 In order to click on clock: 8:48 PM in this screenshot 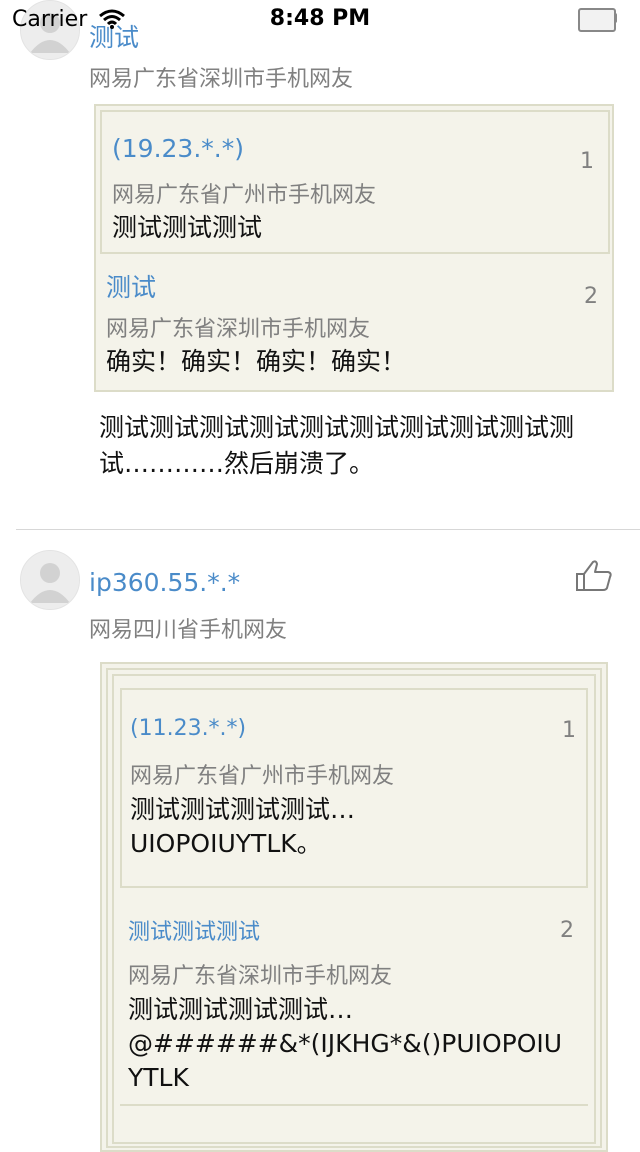, I will do `click(320, 18)`.